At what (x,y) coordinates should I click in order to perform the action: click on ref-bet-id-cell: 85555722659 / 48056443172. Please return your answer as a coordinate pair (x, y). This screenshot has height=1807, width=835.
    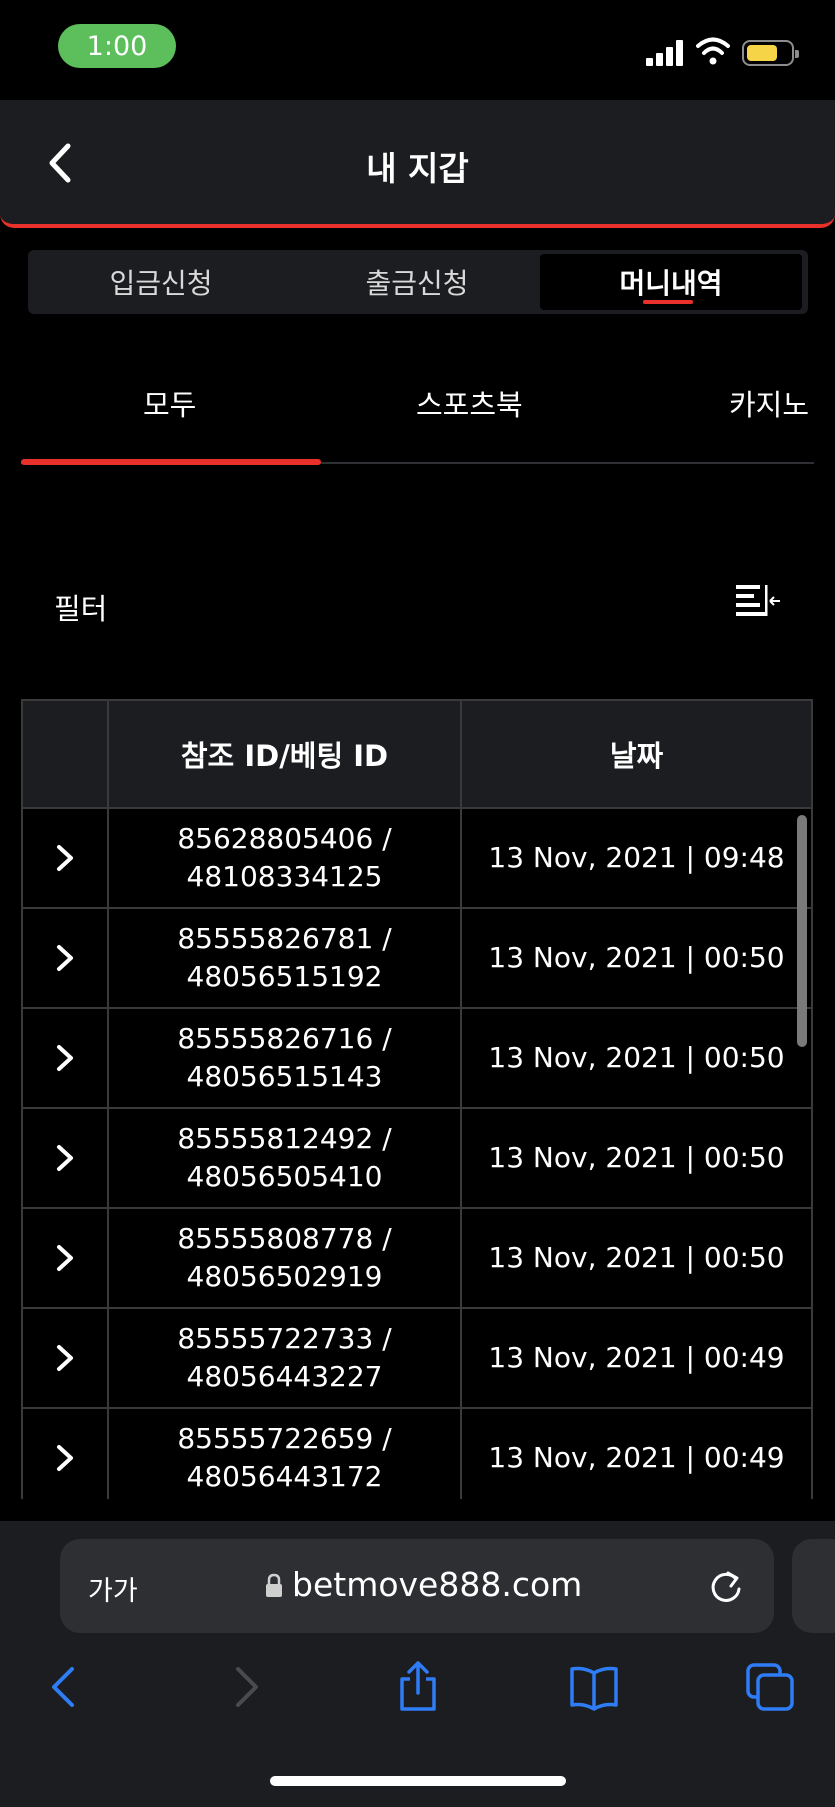
    Looking at the image, I should click on (285, 1454).